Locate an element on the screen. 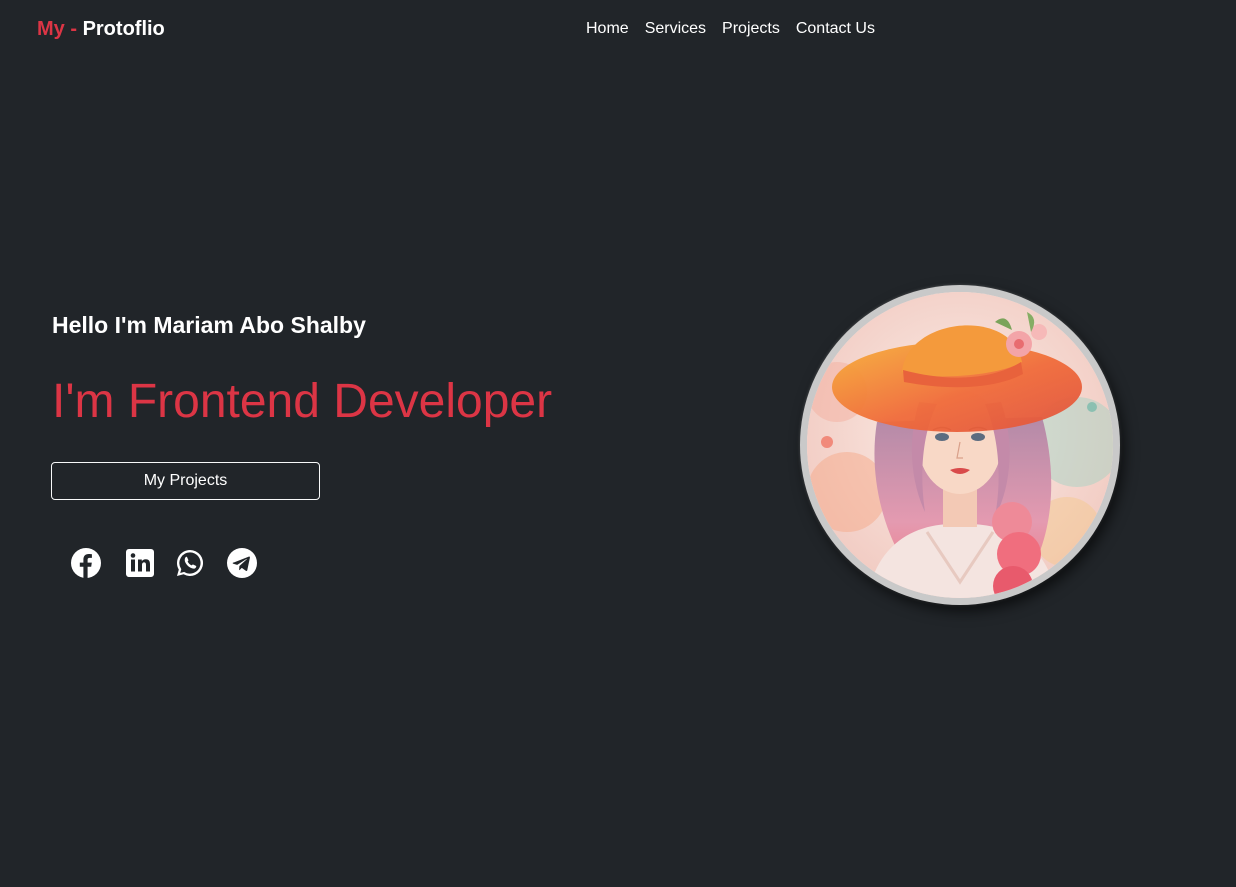 Image resolution: width=1236 pixels, height=887 pixels. nav-home: Home is located at coordinates (607, 28).